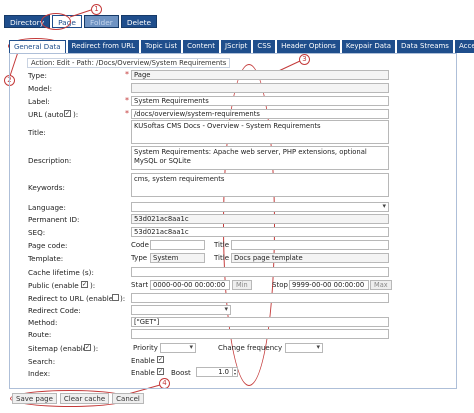 This screenshot has height=413, width=474. Describe the element at coordinates (84, 284) in the screenshot. I see `public-enable-checkbox: ✓` at that location.